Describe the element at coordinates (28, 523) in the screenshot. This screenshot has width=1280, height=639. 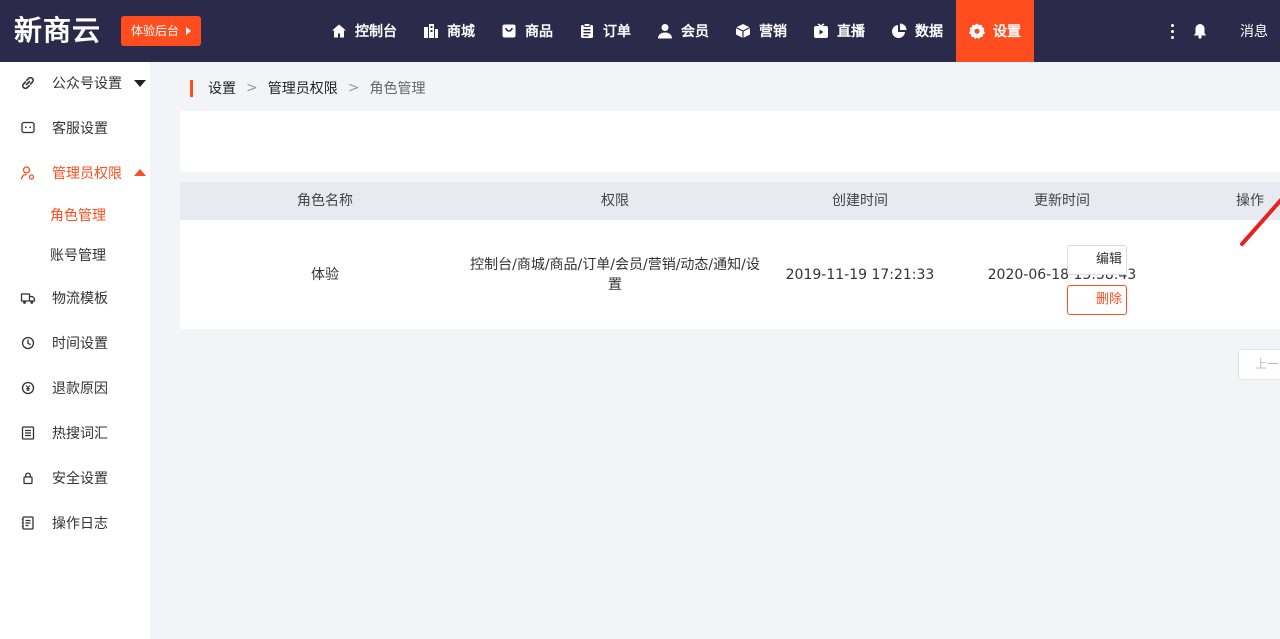
I see `log-icon` at that location.